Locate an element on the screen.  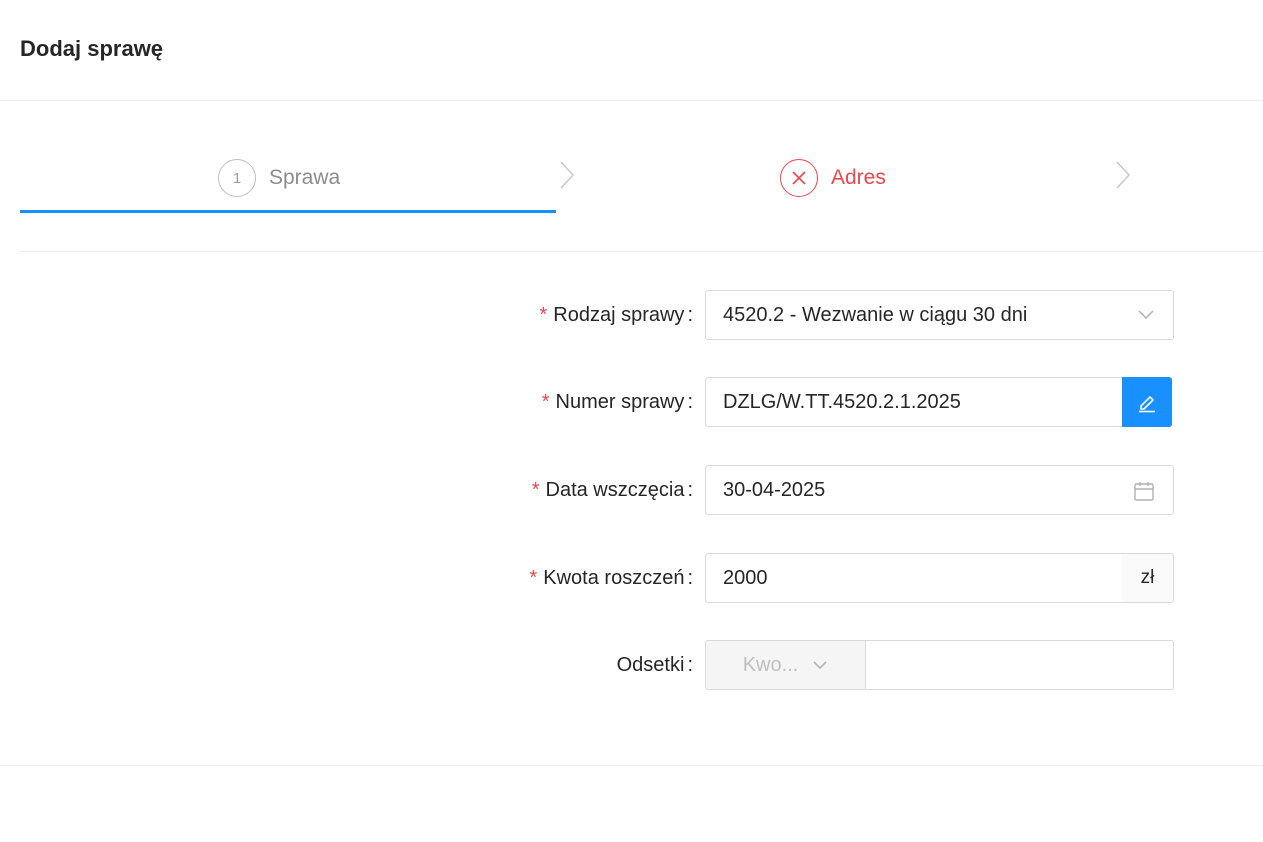
edit-number-button is located at coordinates (1147, 402).